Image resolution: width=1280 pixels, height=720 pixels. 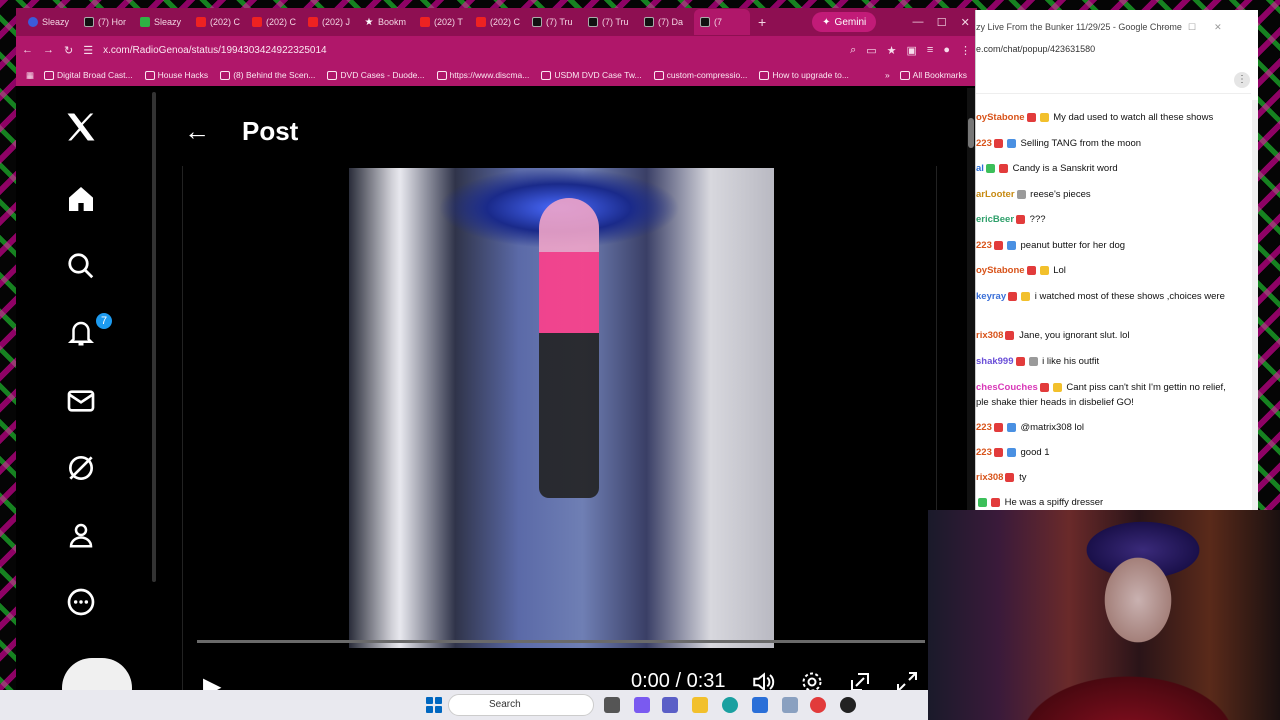 I want to click on file-explorer-icon, so click(x=700, y=705).